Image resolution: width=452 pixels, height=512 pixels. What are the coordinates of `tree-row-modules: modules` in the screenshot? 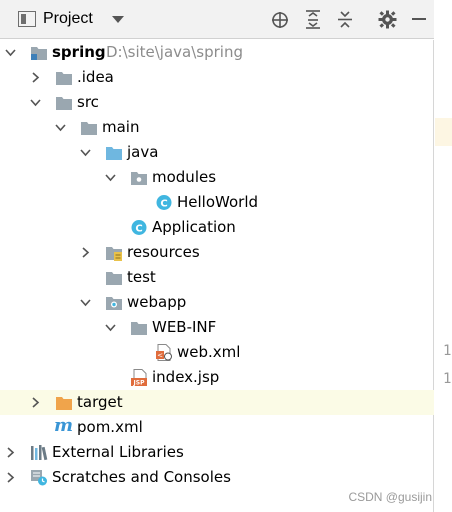 It's located at (217, 177).